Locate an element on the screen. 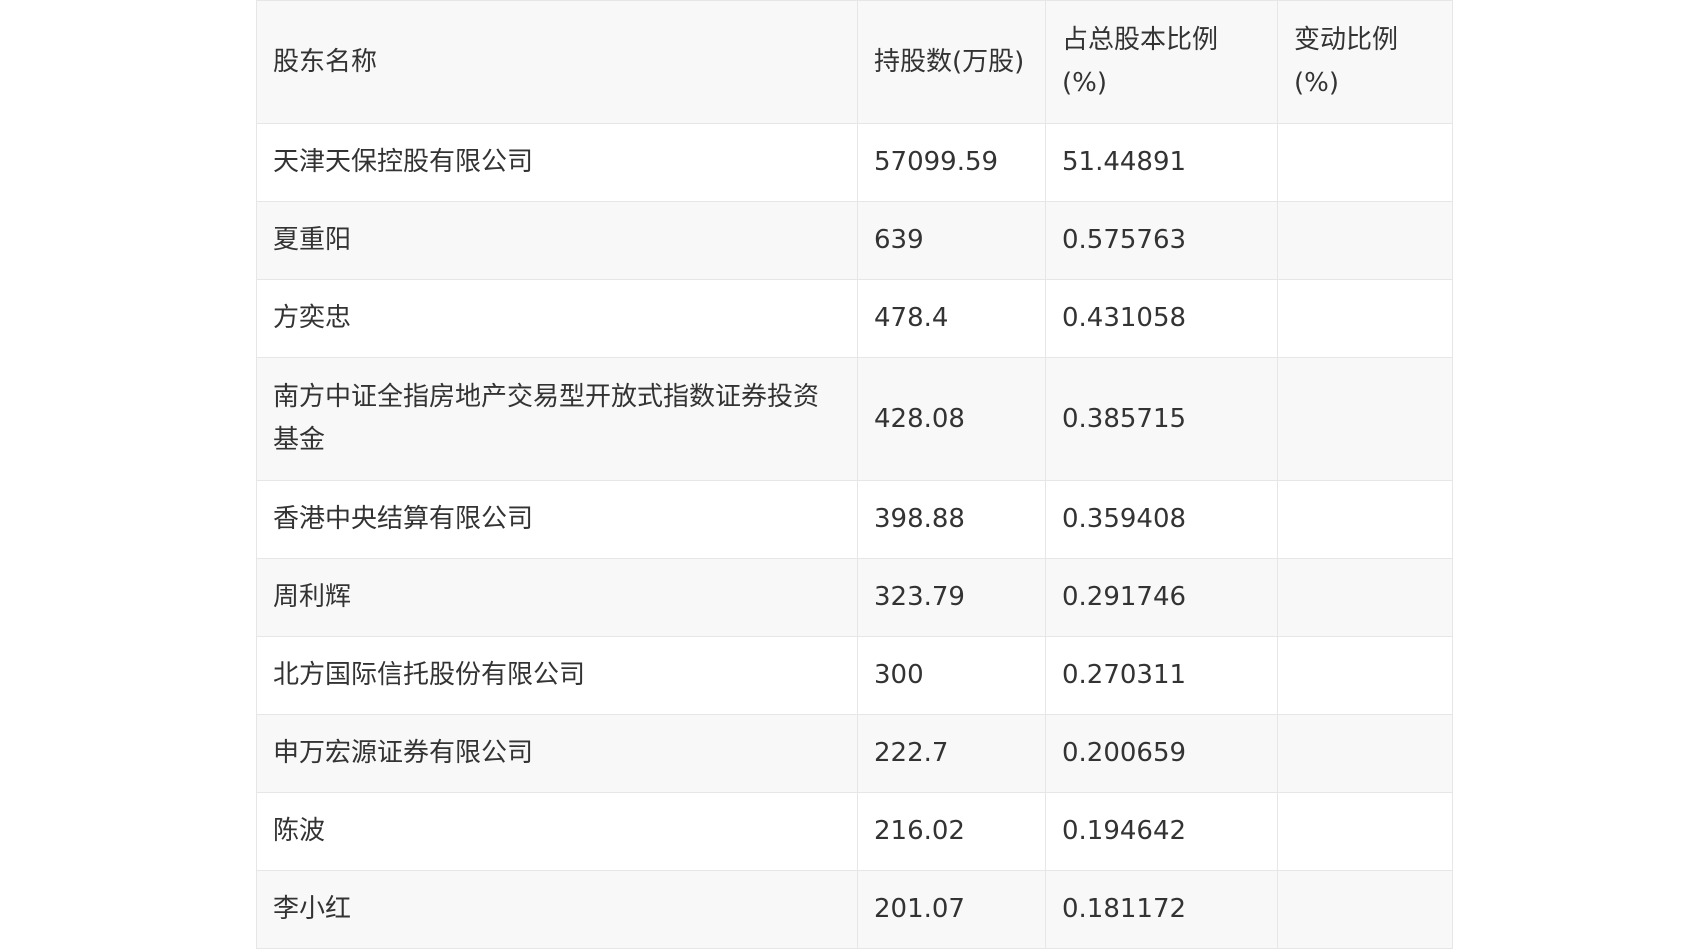 This screenshot has height=949, width=1700. cell-shares-held: 478.4 is located at coordinates (951, 318).